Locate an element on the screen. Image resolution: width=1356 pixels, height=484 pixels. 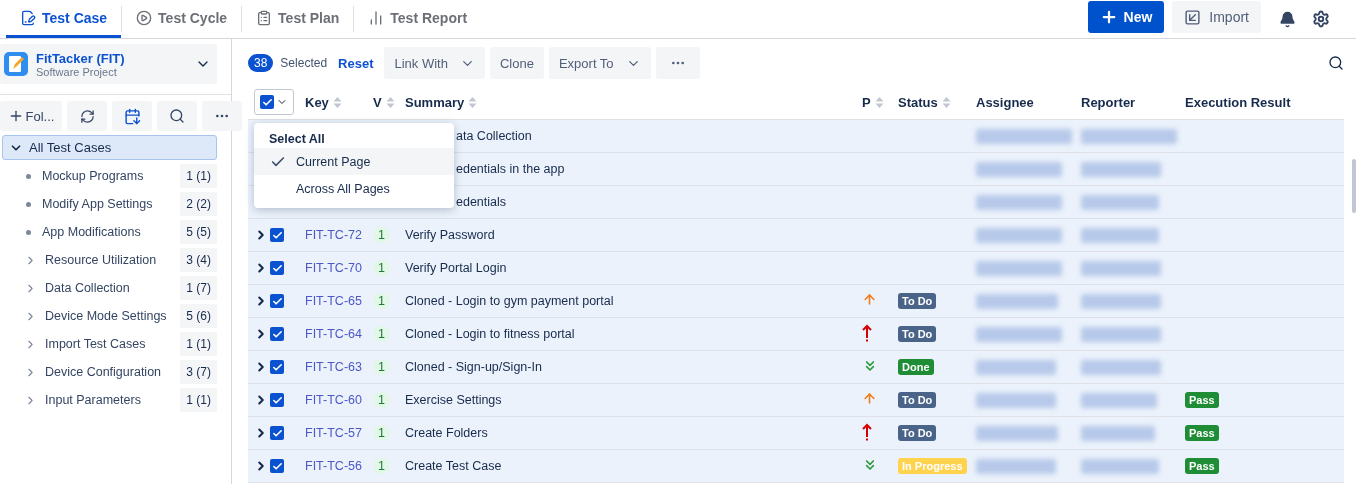
folder-count: 3 (4) is located at coordinates (198, 260).